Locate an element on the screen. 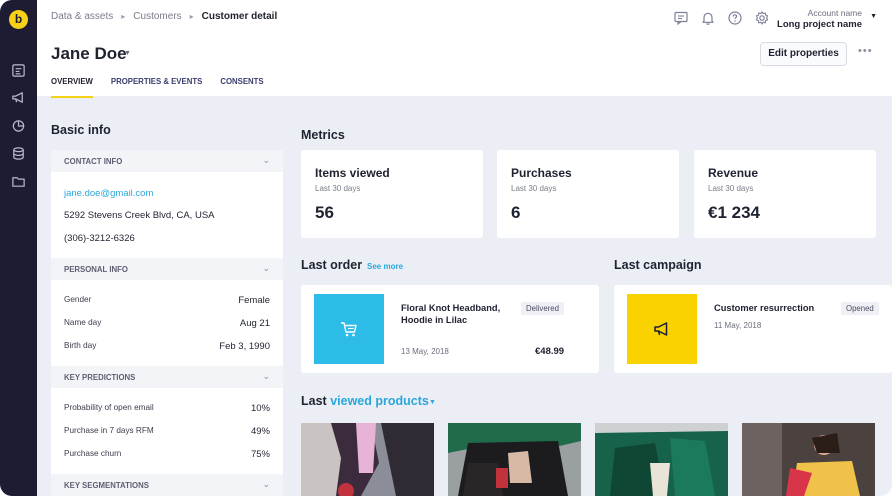 The width and height of the screenshot is (892, 496). tab-overview: OVERVIEW is located at coordinates (72, 87).